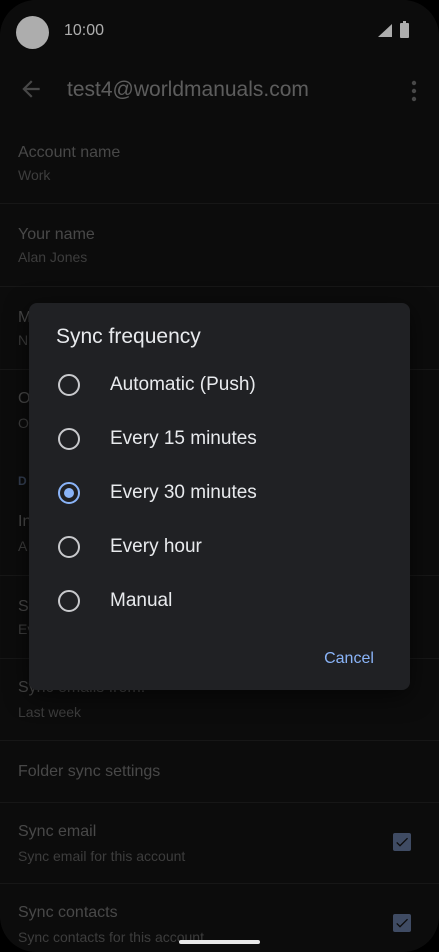  I want to click on dialog-title: Sync frequency, so click(128, 336).